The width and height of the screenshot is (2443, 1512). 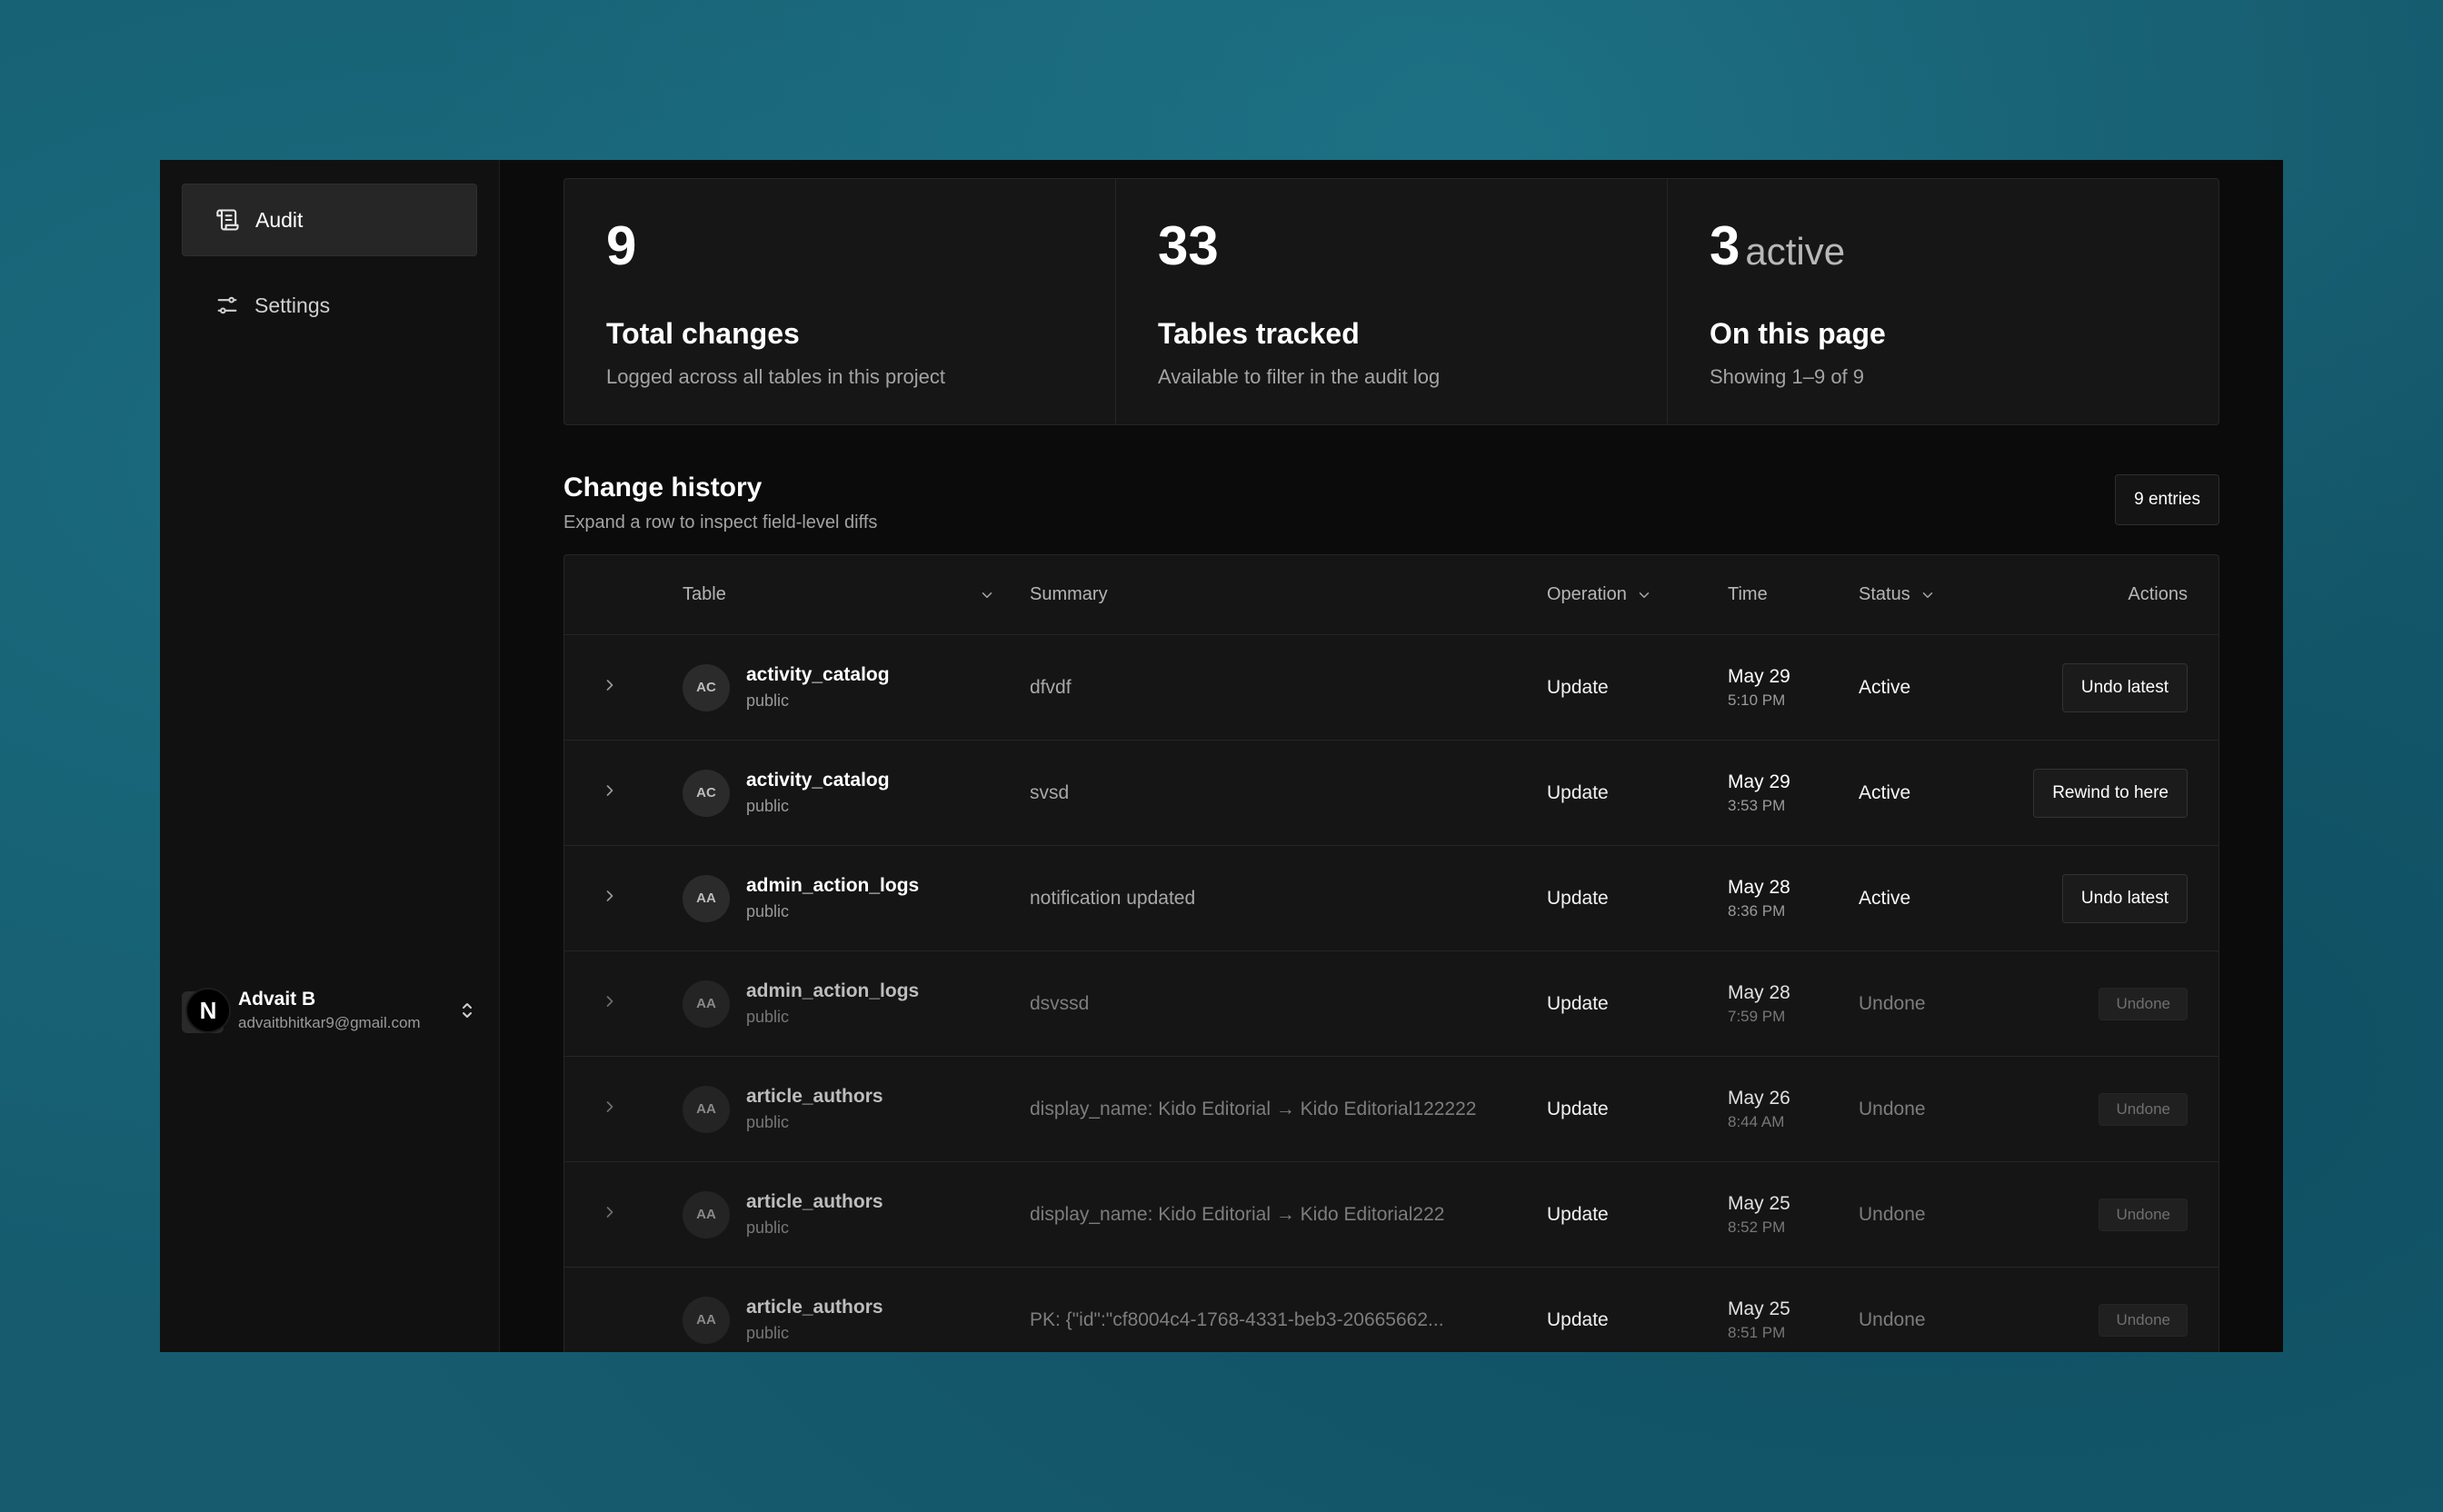 I want to click on column-header-operation: Operation, so click(x=1637, y=594).